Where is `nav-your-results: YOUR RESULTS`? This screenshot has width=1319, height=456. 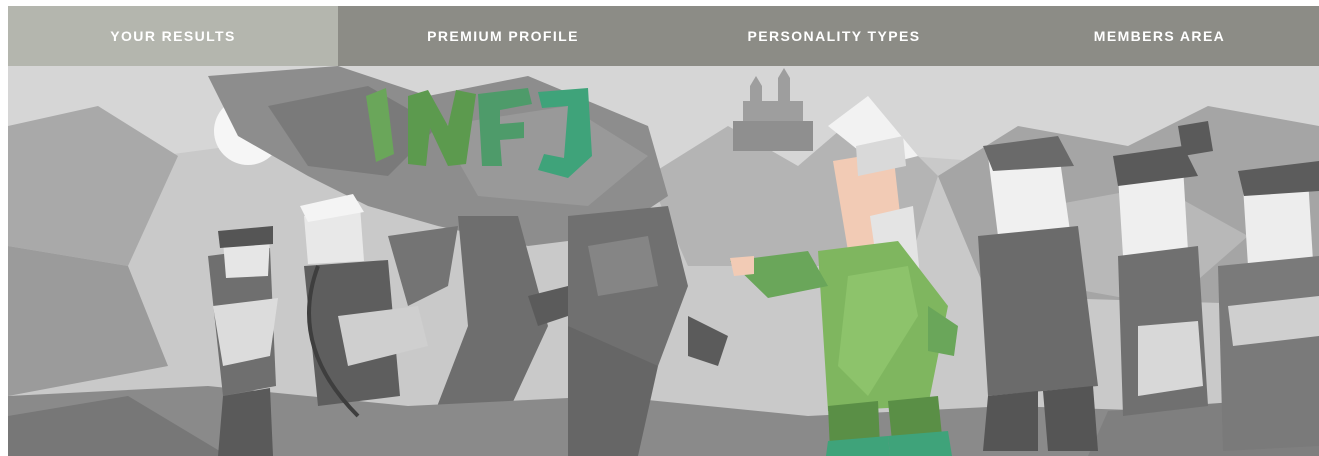 nav-your-results: YOUR RESULTS is located at coordinates (173, 36).